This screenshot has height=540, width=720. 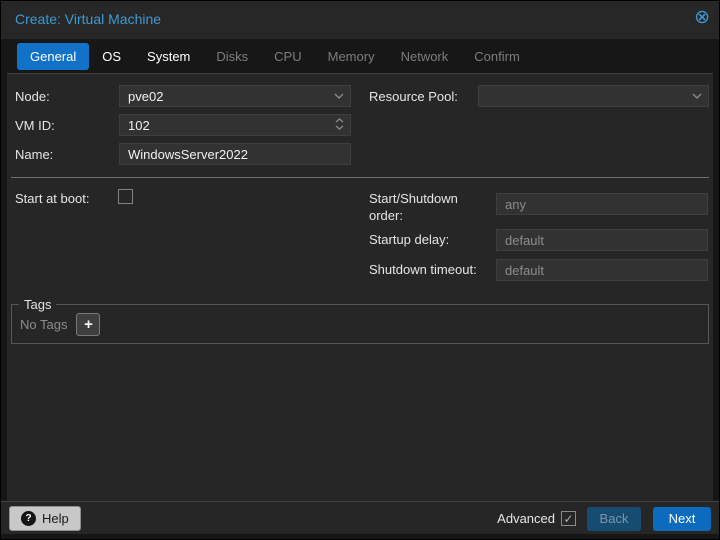 I want to click on resource-pool-select, so click(x=593, y=96).